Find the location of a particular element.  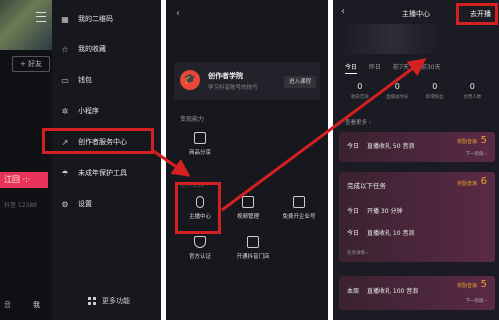

arrow-to-anchor-center is located at coordinates (171, 162).